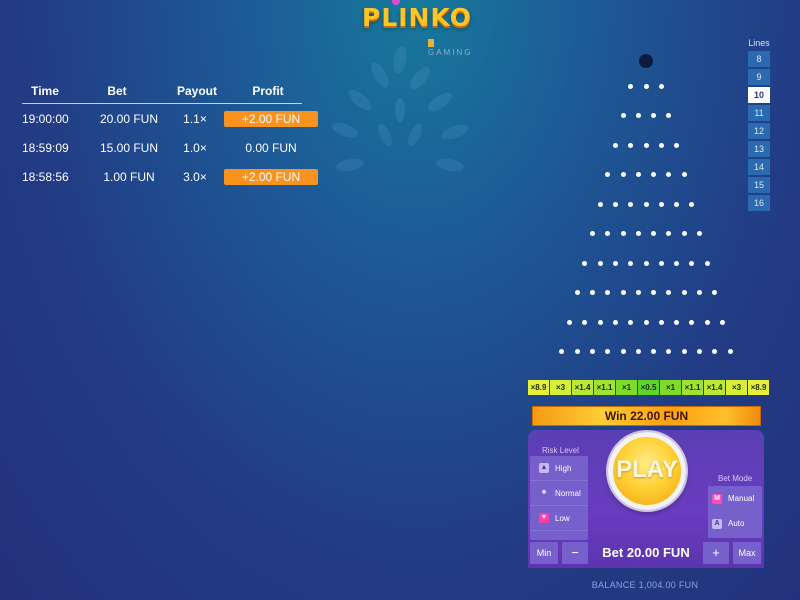 Image resolution: width=800 pixels, height=600 pixels. Describe the element at coordinates (544, 518) in the screenshot. I see `risk-low-icon: ▼` at that location.